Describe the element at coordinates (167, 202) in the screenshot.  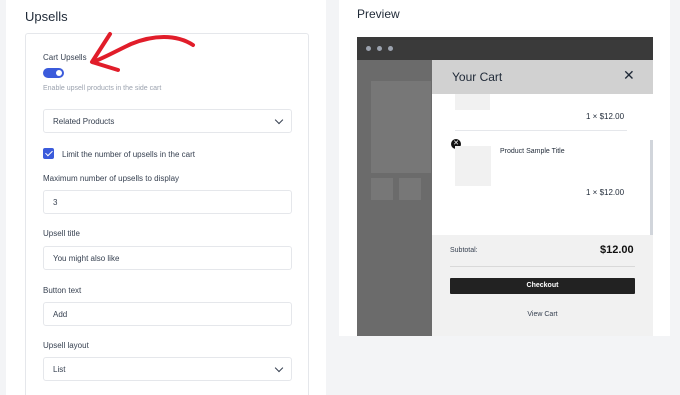
I see `max-upsells-input: 3` at that location.